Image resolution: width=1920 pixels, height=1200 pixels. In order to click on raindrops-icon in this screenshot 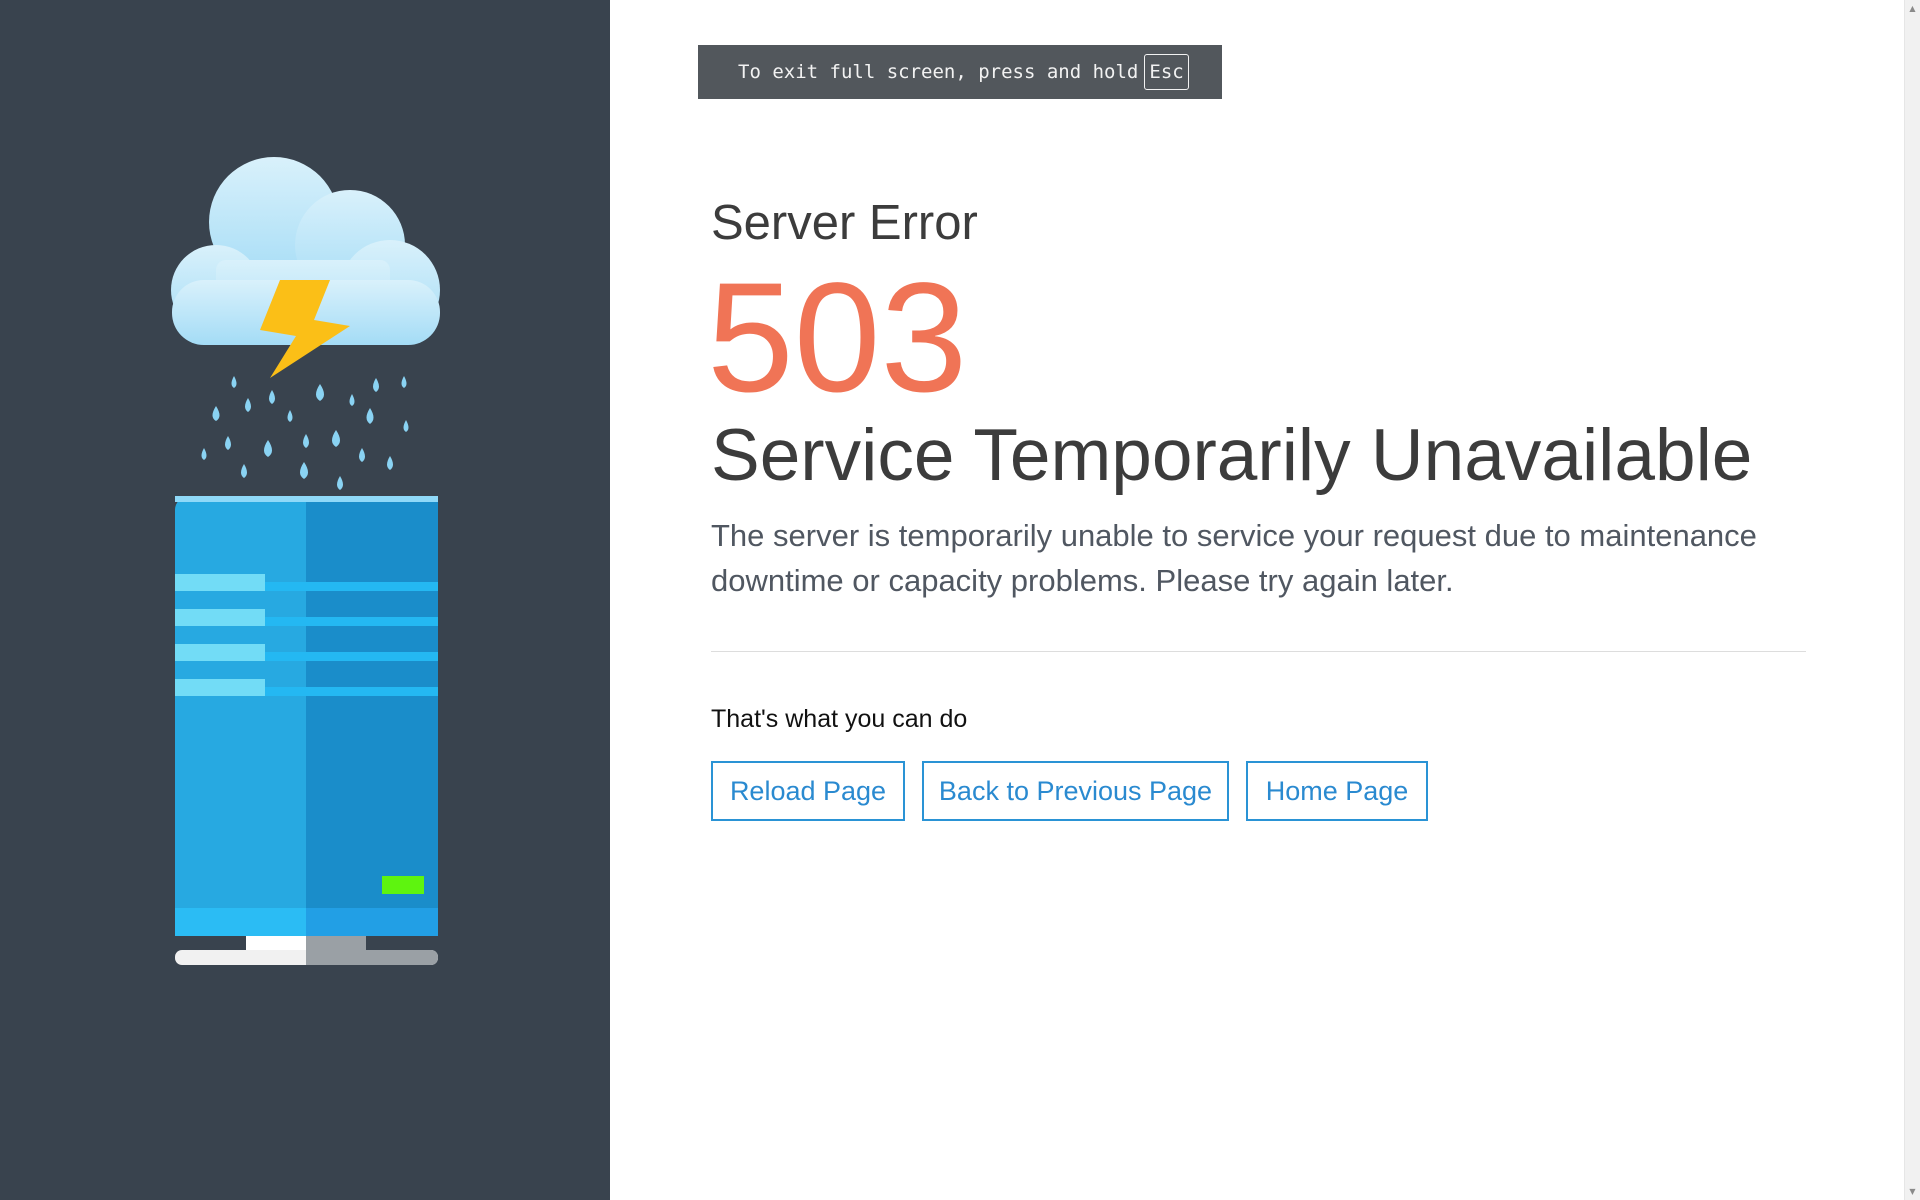, I will do `click(305, 433)`.